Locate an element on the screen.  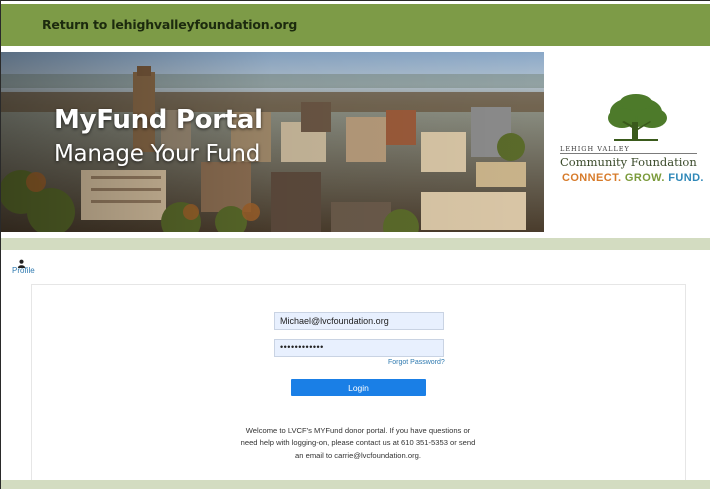
forgot-password-link: Forgot Password? is located at coordinates (416, 362).